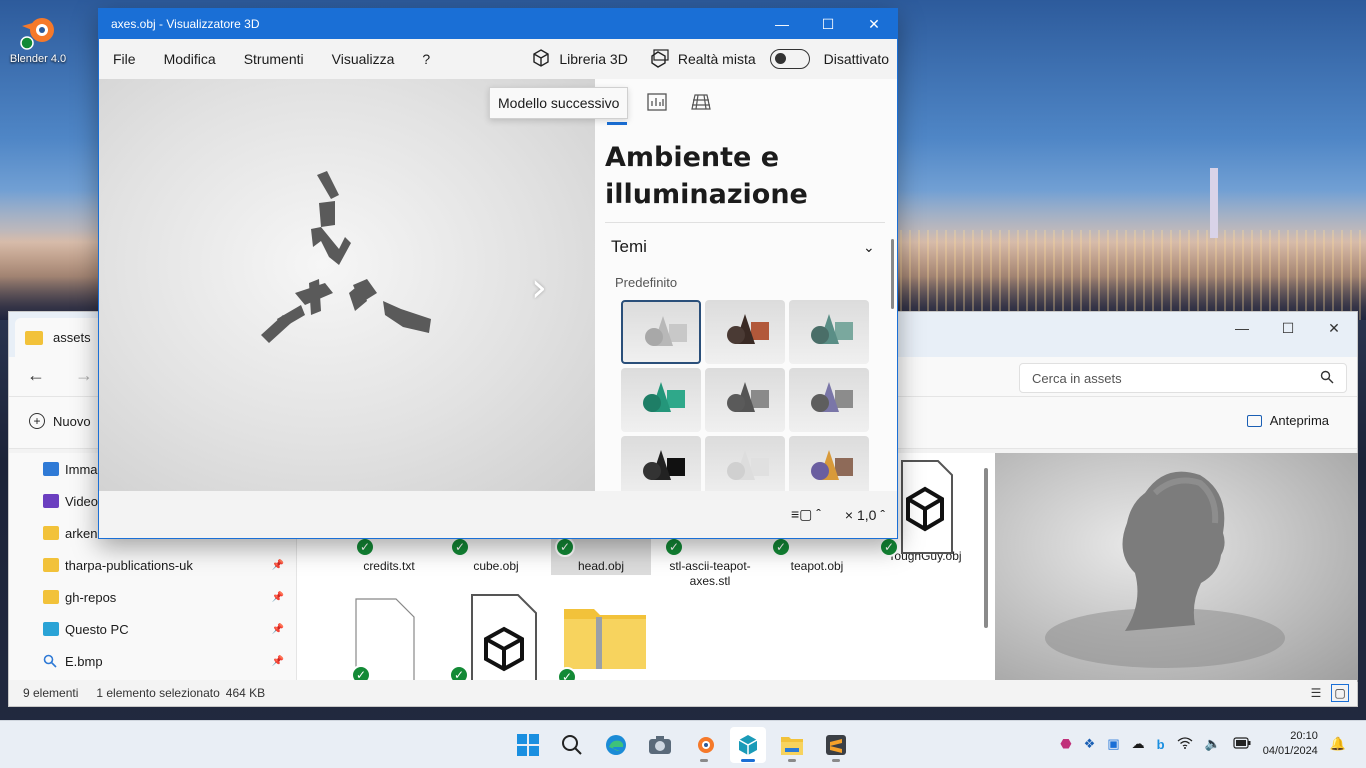 This screenshot has width=1366, height=768. I want to click on wifi-icon, so click(1185, 744).